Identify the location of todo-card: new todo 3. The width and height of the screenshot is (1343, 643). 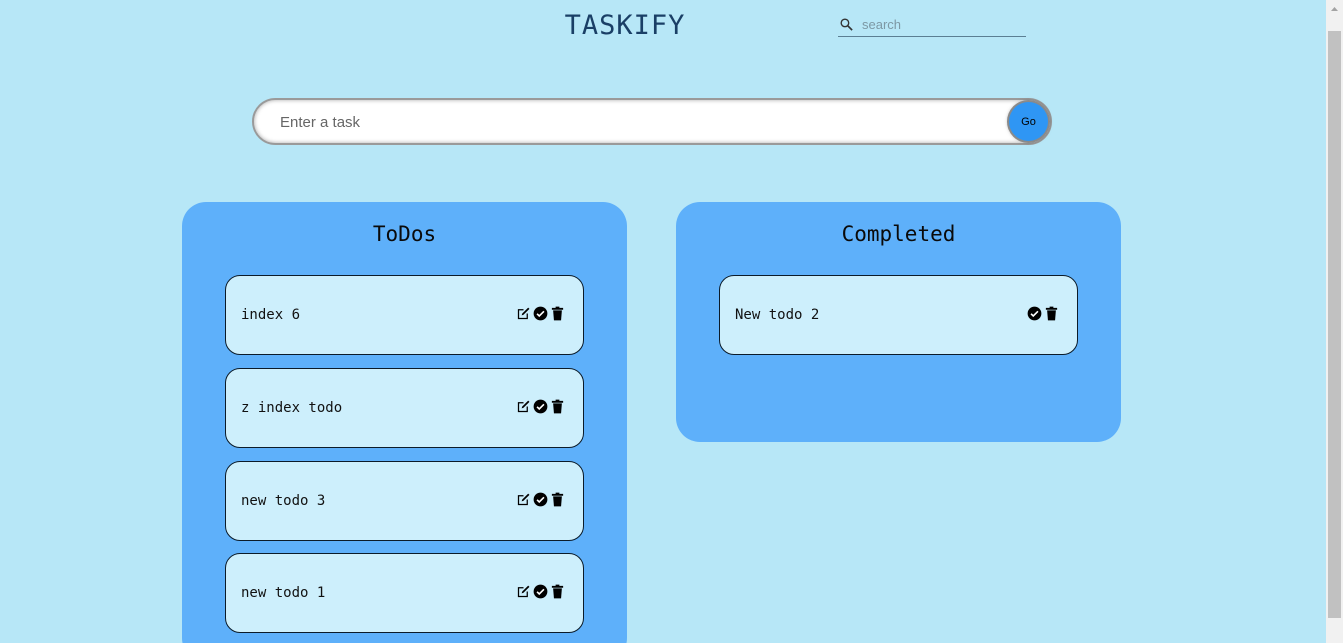
(404, 501).